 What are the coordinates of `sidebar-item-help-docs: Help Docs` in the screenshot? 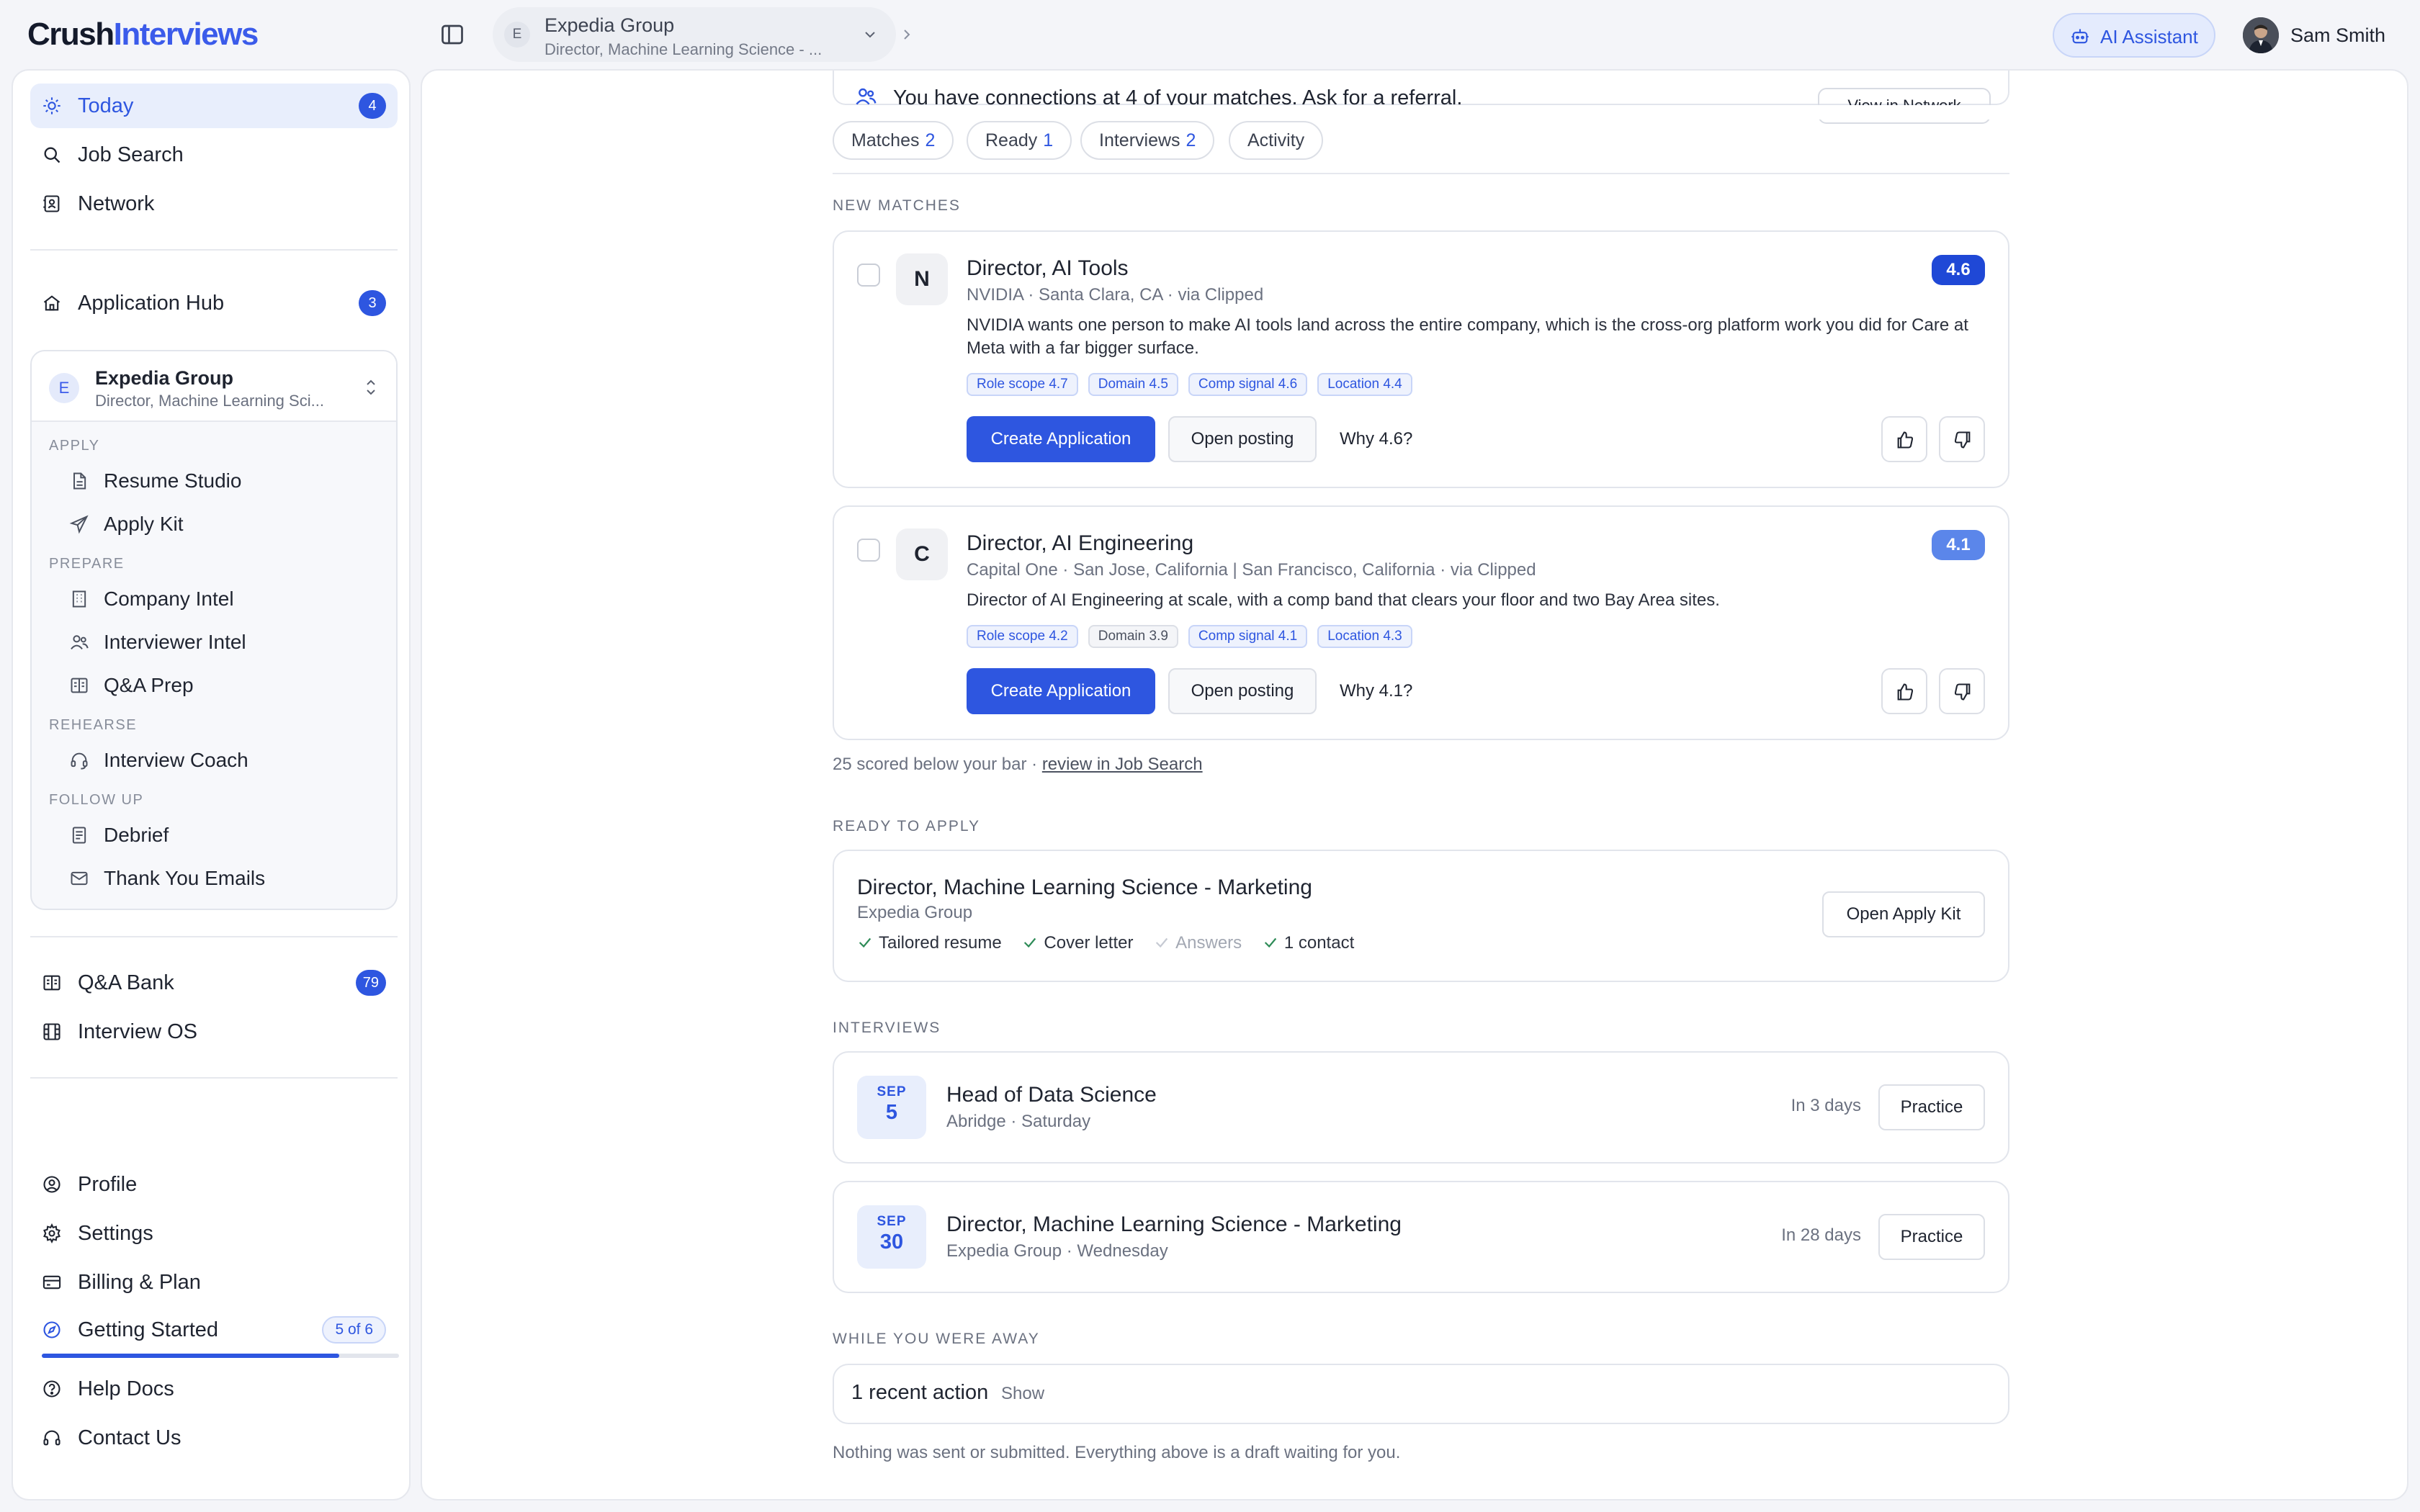 It's located at (214, 1389).